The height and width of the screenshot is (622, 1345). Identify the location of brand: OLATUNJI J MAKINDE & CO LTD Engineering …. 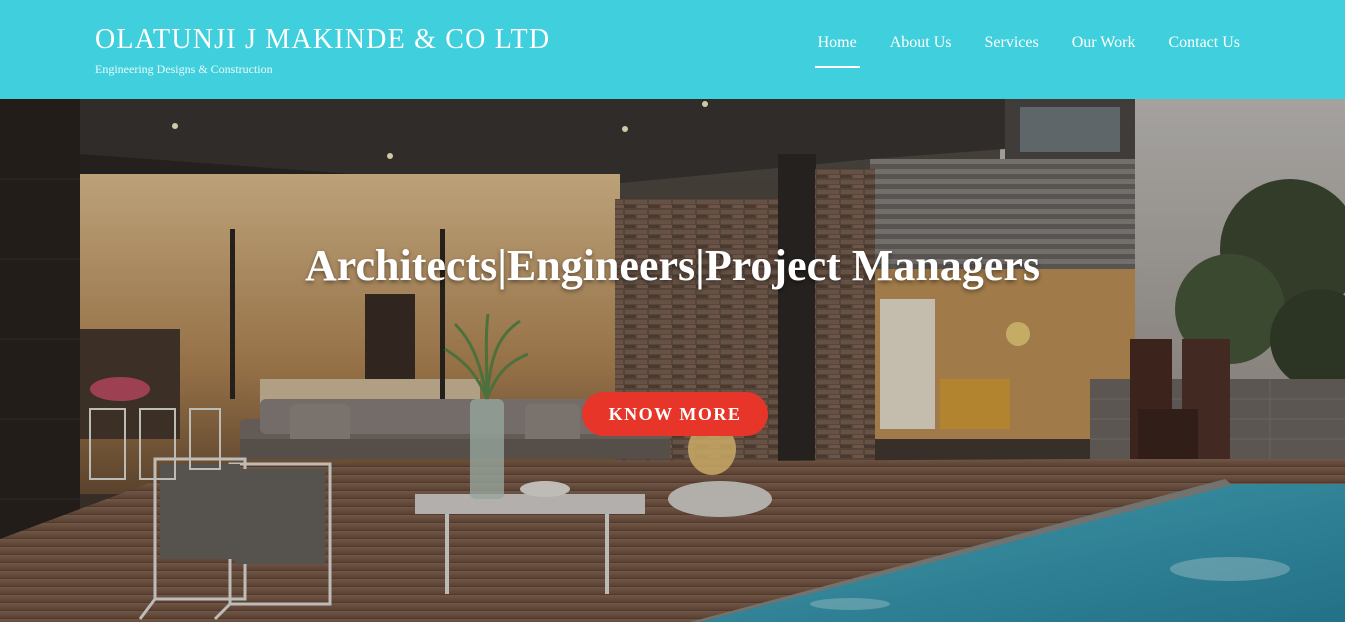
(322, 50).